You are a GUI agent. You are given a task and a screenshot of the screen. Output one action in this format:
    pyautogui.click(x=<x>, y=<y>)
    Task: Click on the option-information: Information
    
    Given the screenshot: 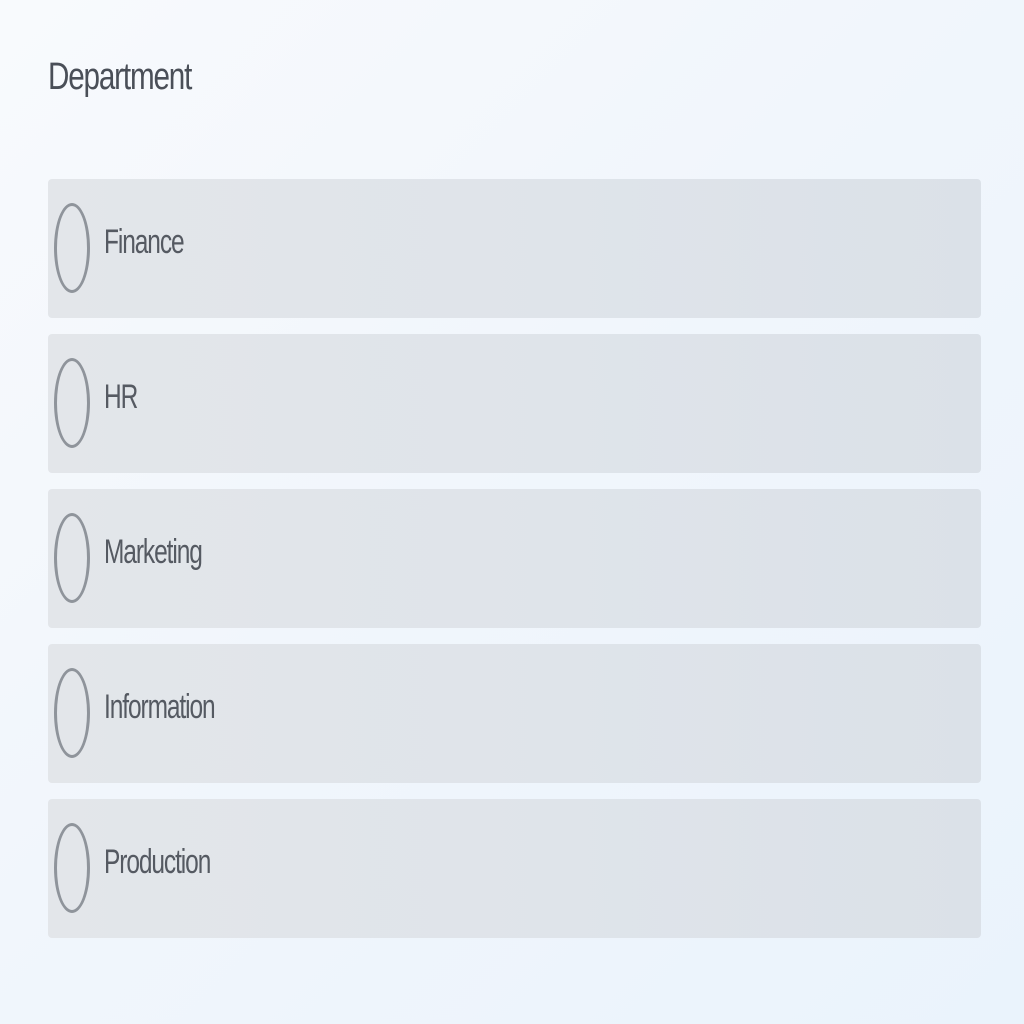 What is the action you would take?
    pyautogui.click(x=514, y=713)
    